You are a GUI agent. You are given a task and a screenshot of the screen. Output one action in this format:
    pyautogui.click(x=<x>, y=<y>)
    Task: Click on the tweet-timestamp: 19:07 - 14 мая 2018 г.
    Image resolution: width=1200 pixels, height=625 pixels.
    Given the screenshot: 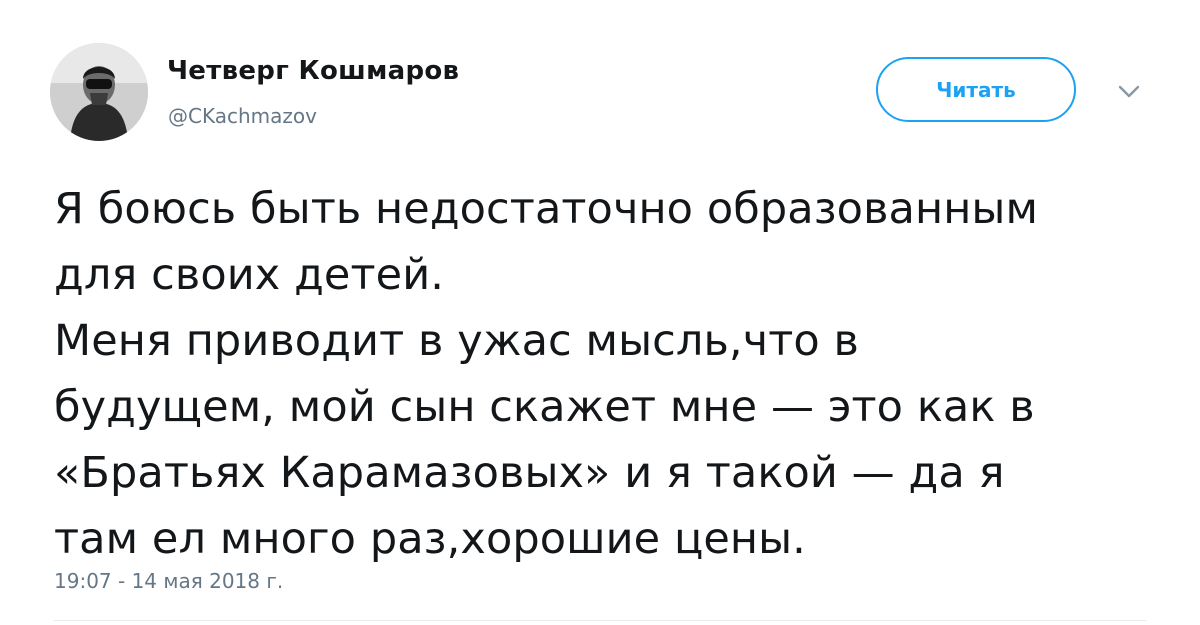 What is the action you would take?
    pyautogui.click(x=168, y=581)
    